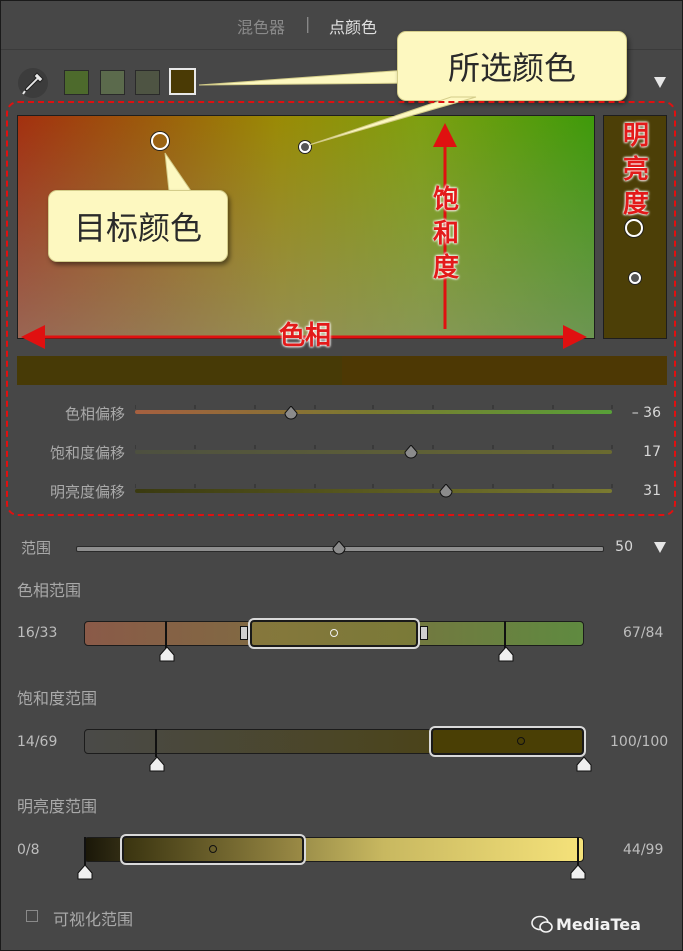 Image resolution: width=683 pixels, height=951 pixels. I want to click on luminance-range-left-value: 0/8, so click(28, 850).